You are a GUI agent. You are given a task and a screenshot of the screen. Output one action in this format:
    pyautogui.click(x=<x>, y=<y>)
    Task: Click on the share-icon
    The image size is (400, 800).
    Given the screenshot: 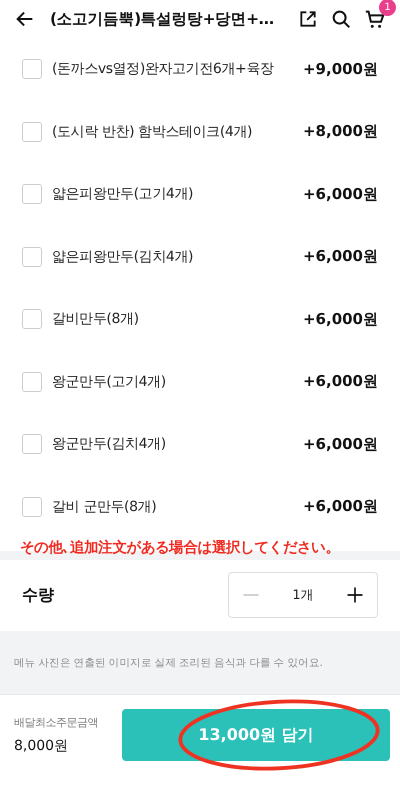 What is the action you would take?
    pyautogui.click(x=308, y=19)
    